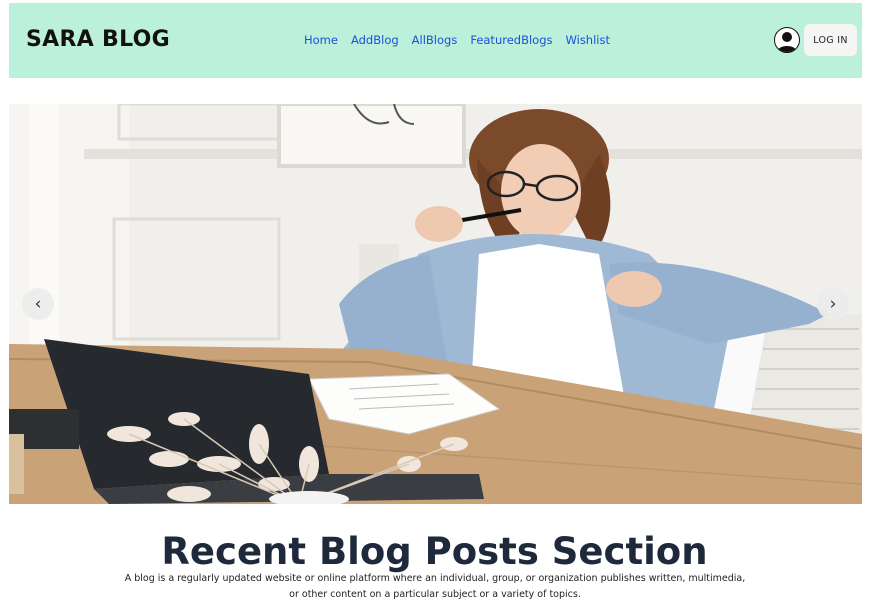 The image size is (869, 608). Describe the element at coordinates (833, 304) in the screenshot. I see `carousel-next-button: ›` at that location.